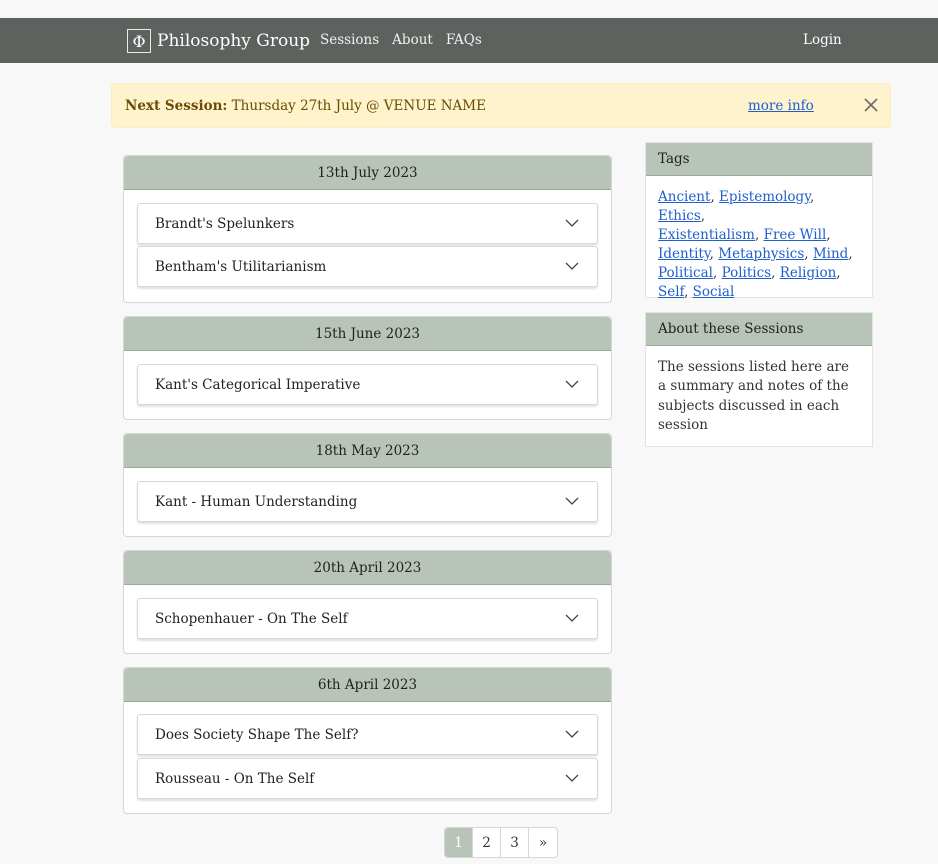  What do you see at coordinates (822, 40) in the screenshot?
I see `login-link: Login` at bounding box center [822, 40].